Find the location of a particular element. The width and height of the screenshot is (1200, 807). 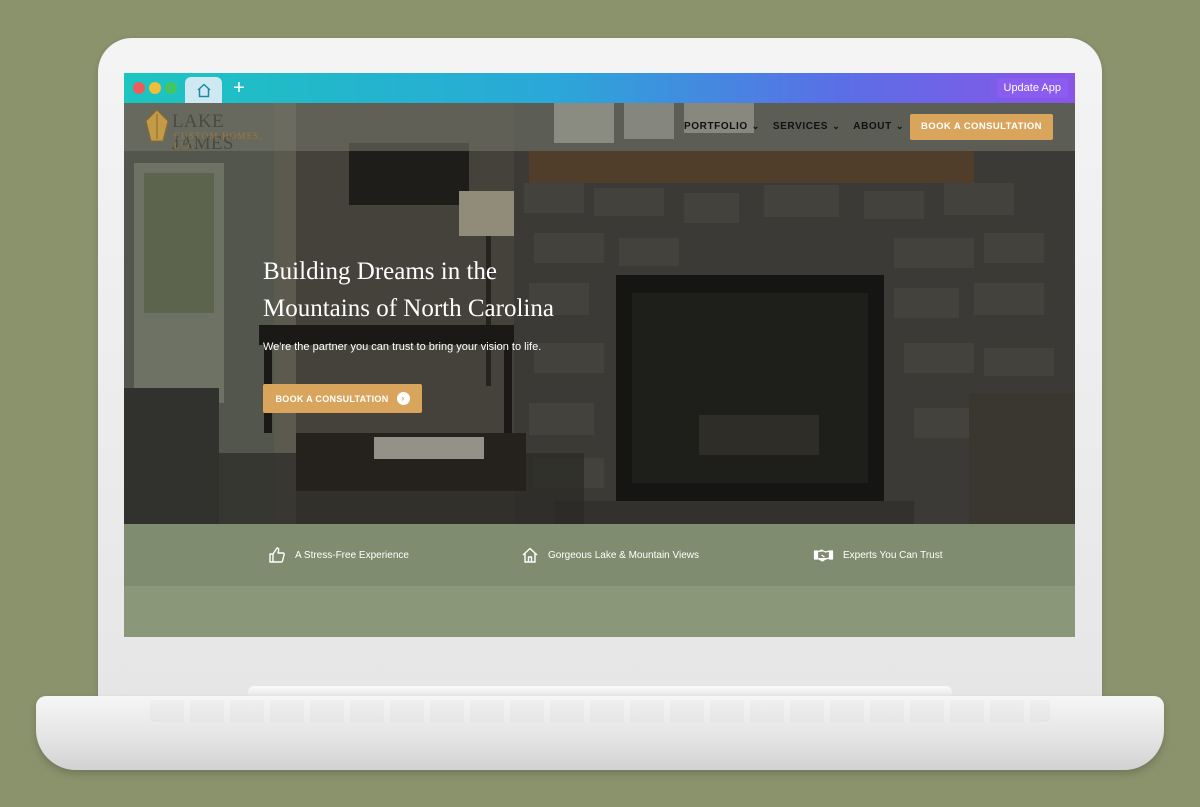

feature-stress-free: A Stress-Free Experience is located at coordinates (338, 555).